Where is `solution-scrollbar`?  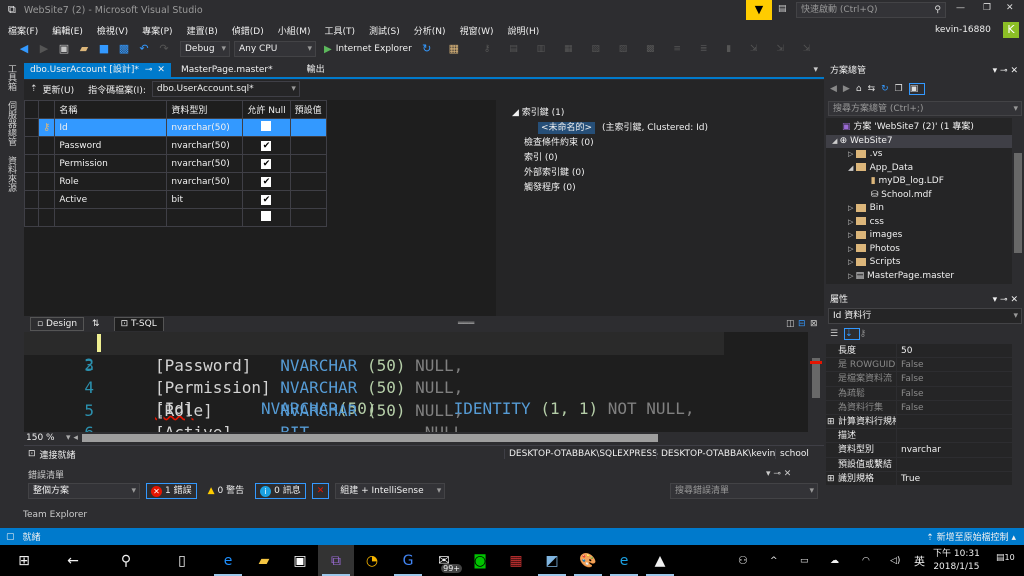 solution-scrollbar is located at coordinates (1018, 213).